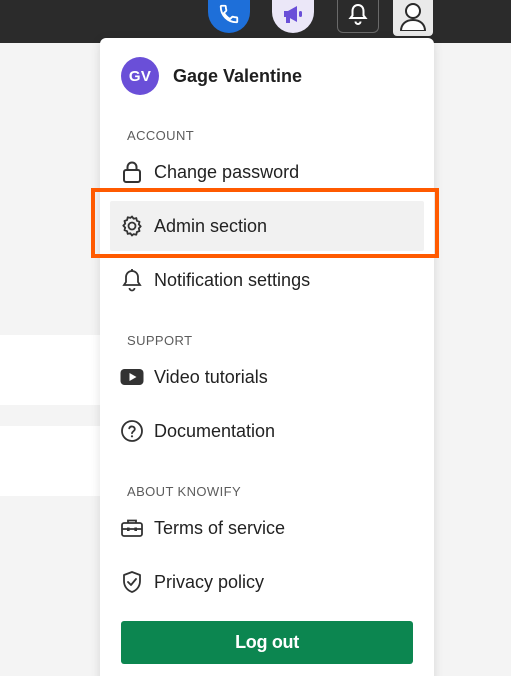 This screenshot has width=511, height=676. I want to click on megaphone-icon, so click(293, 16).